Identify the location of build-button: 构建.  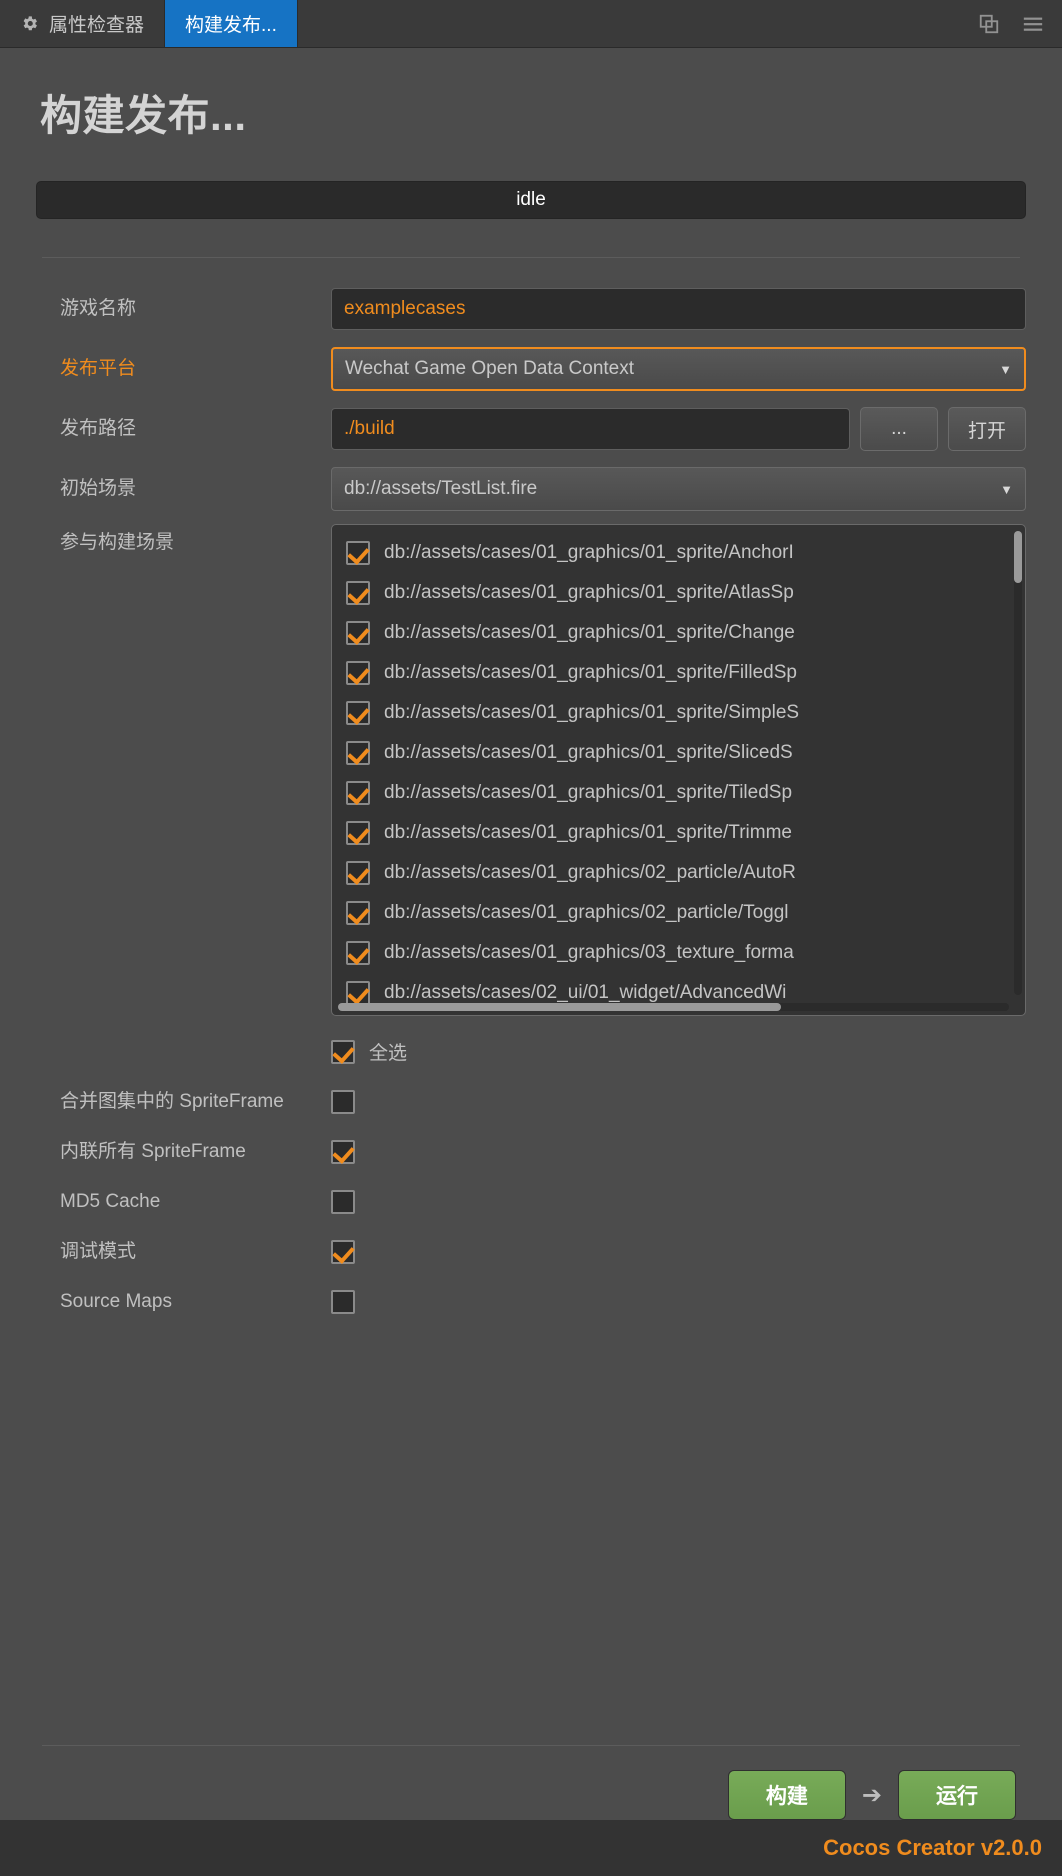
(786, 1795).